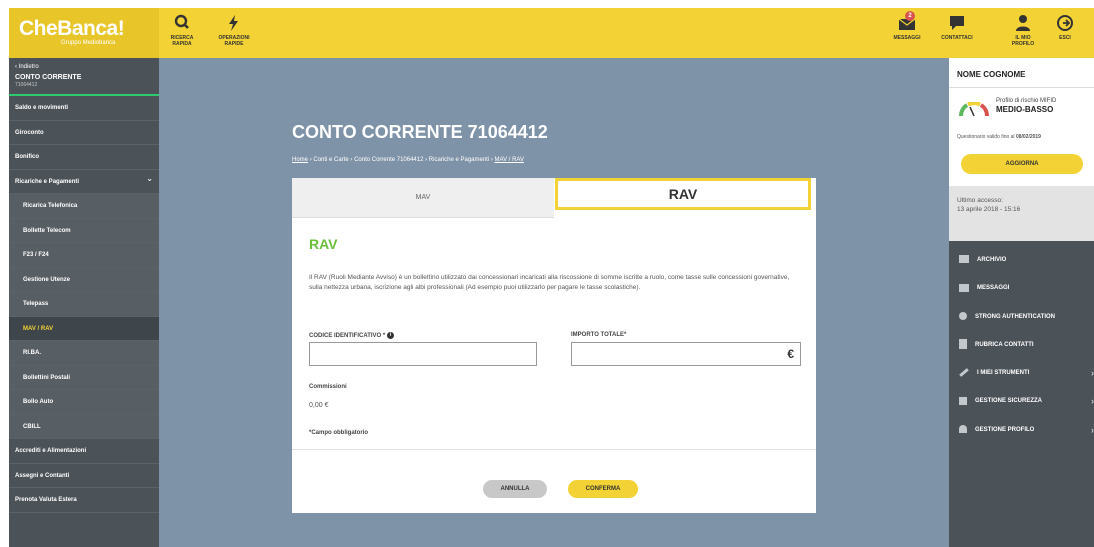 The width and height of the screenshot is (1094, 547). What do you see at coordinates (989, 209) in the screenshot?
I see `last-access-value: 13 aprile 2018 - 15:16` at bounding box center [989, 209].